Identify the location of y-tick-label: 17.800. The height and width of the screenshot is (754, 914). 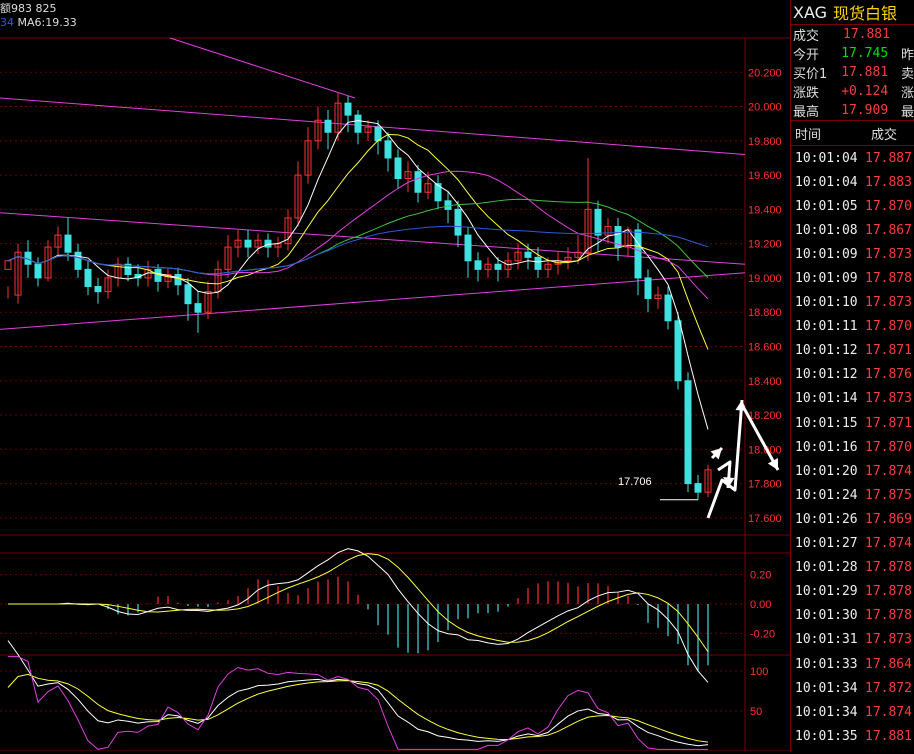
(765, 485).